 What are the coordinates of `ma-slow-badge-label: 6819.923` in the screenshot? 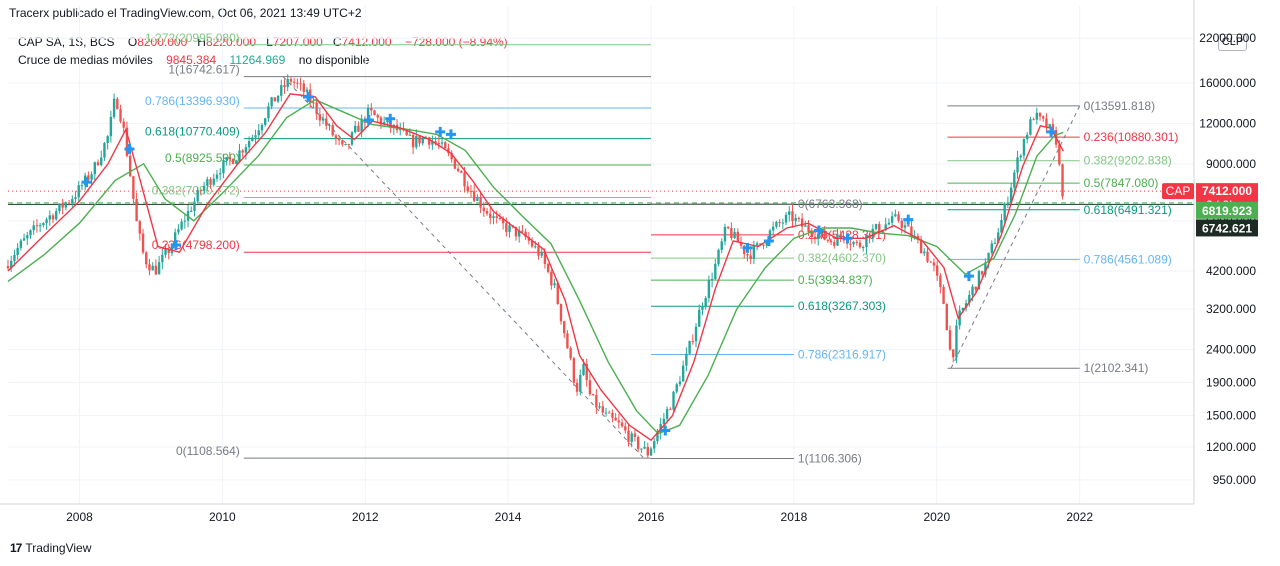 It's located at (1227, 211).